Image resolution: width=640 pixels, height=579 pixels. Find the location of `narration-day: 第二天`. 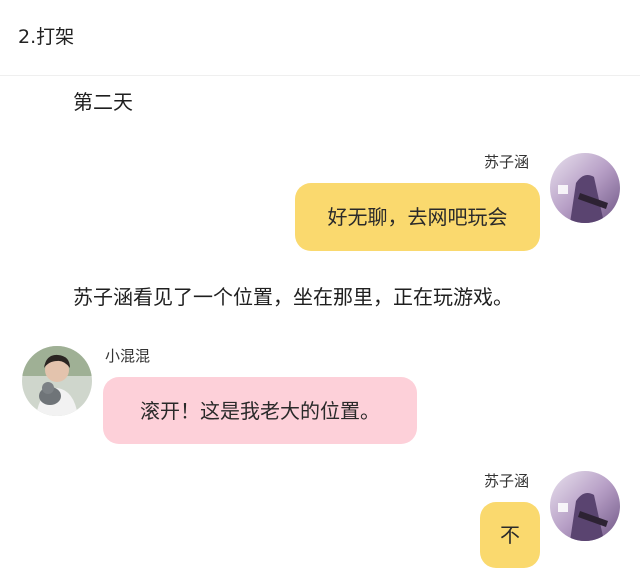

narration-day: 第二天 is located at coordinates (103, 102).